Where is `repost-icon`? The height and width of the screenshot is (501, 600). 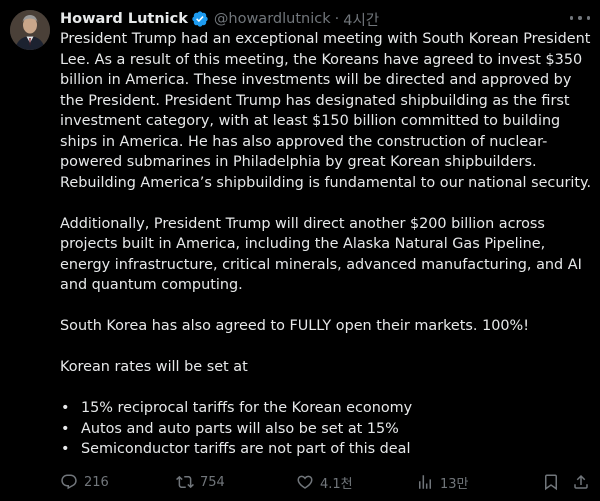
repost-icon is located at coordinates (185, 482).